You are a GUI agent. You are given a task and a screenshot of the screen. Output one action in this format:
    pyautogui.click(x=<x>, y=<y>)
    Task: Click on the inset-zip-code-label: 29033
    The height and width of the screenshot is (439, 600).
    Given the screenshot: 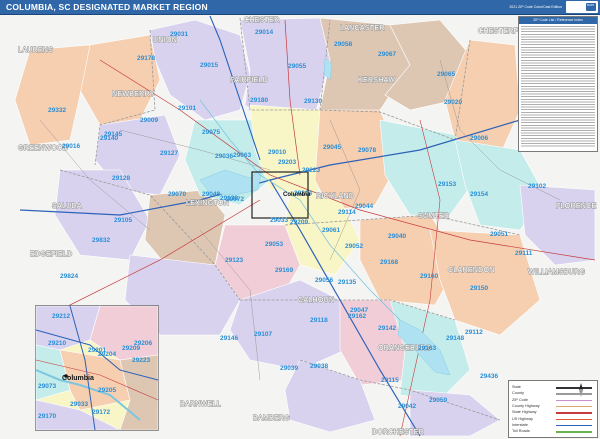 What is the action you would take?
    pyautogui.click(x=79, y=404)
    